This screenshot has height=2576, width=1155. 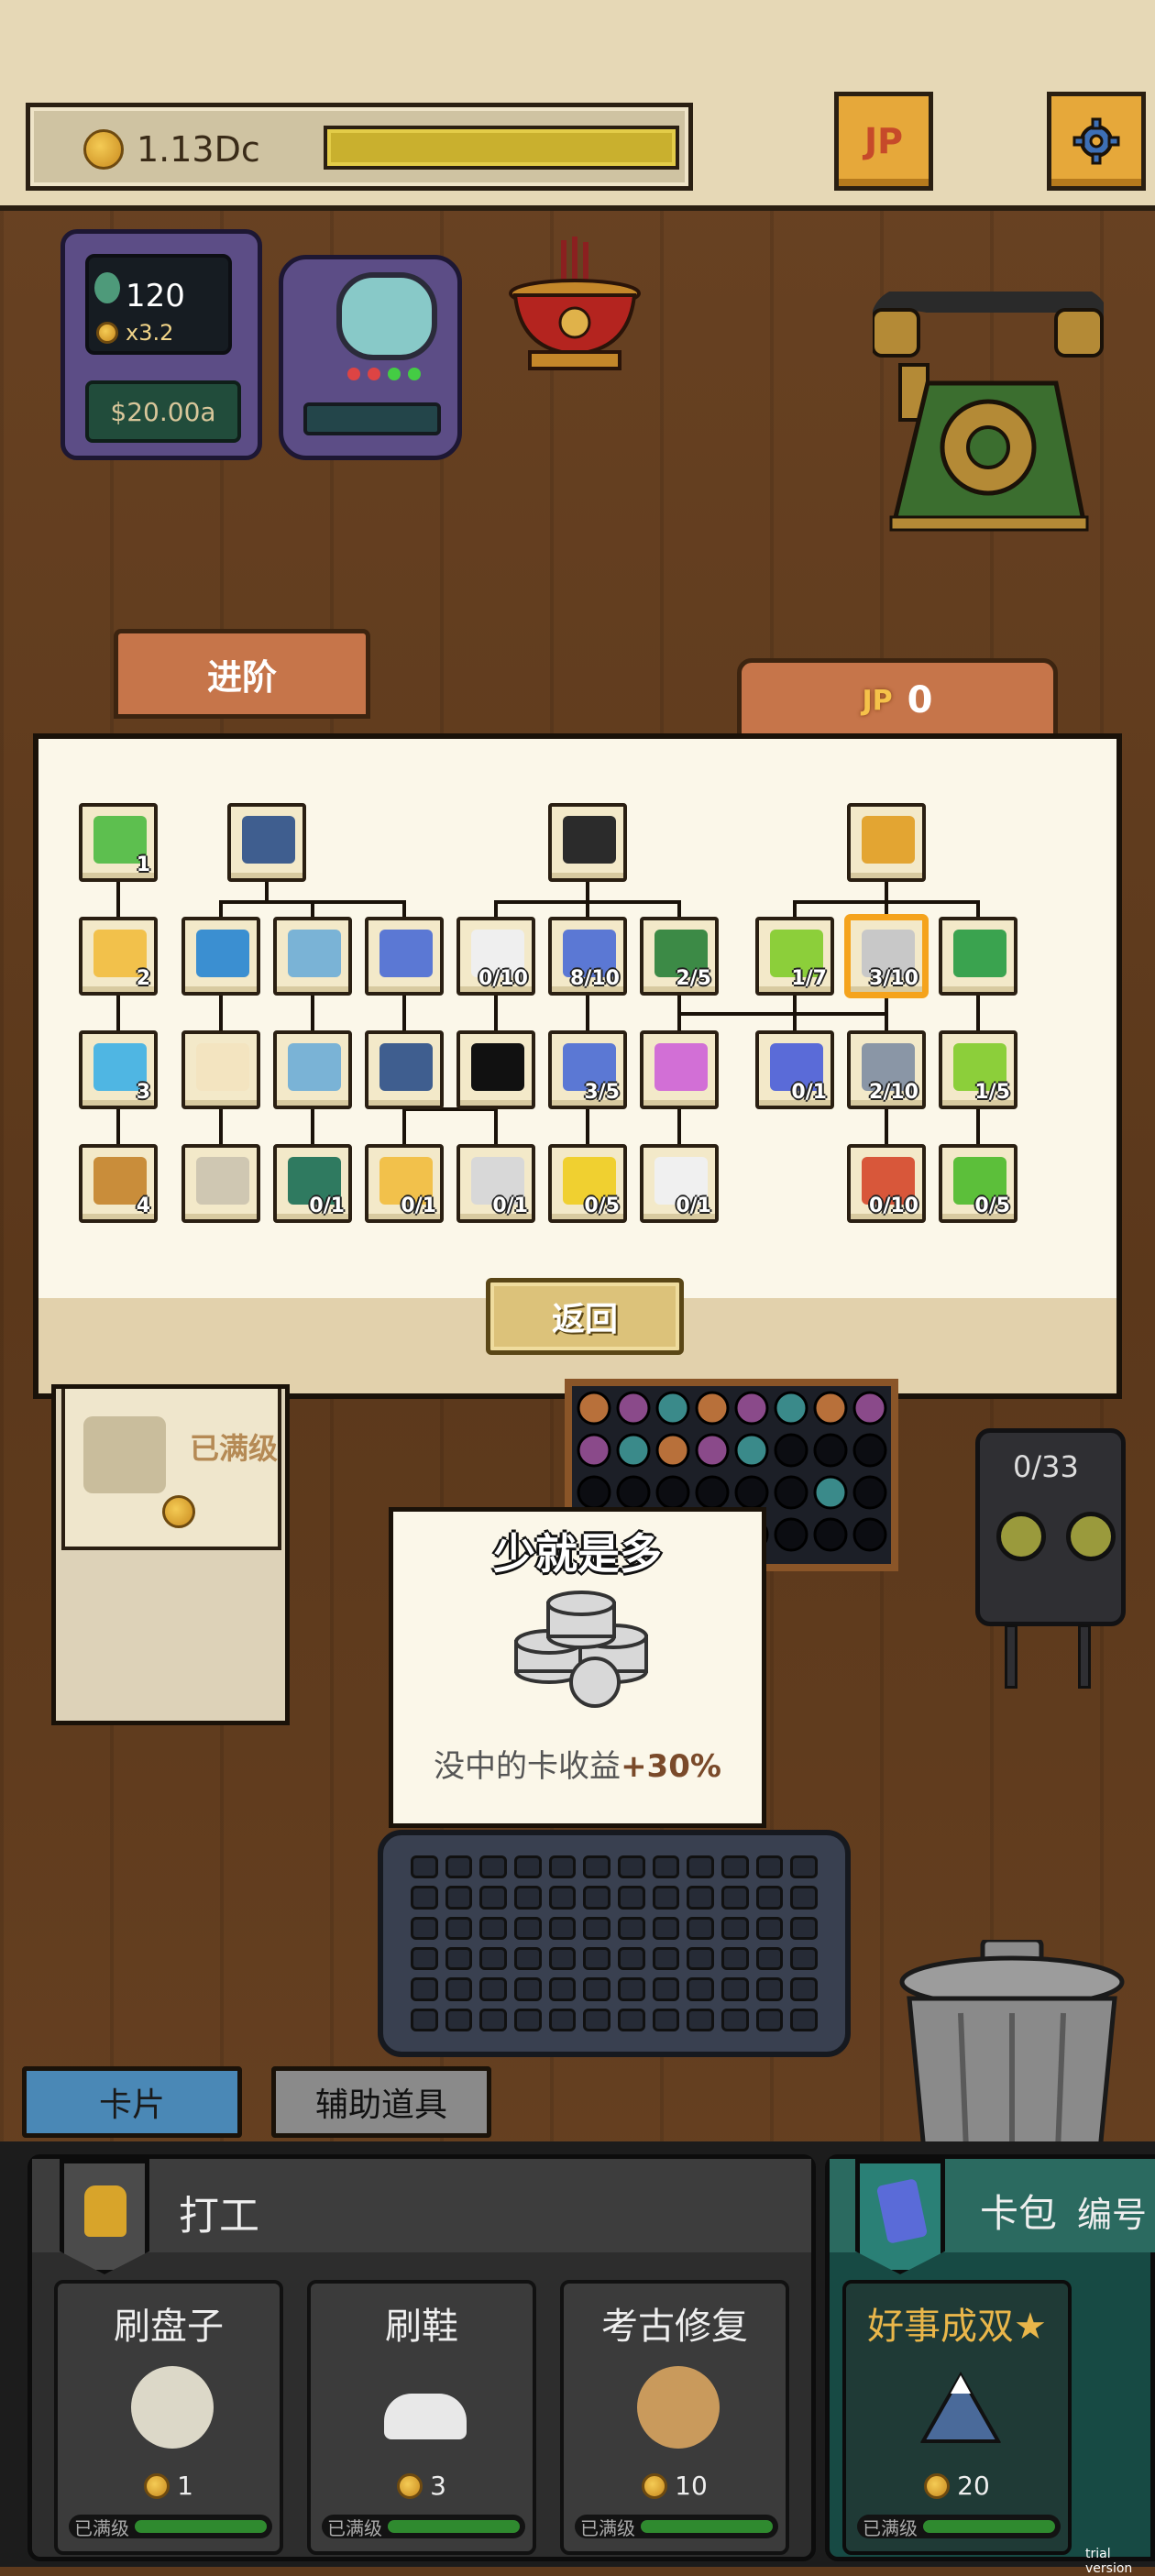 What do you see at coordinates (495, 957) in the screenshot?
I see `node-c5-r2: 0/10` at bounding box center [495, 957].